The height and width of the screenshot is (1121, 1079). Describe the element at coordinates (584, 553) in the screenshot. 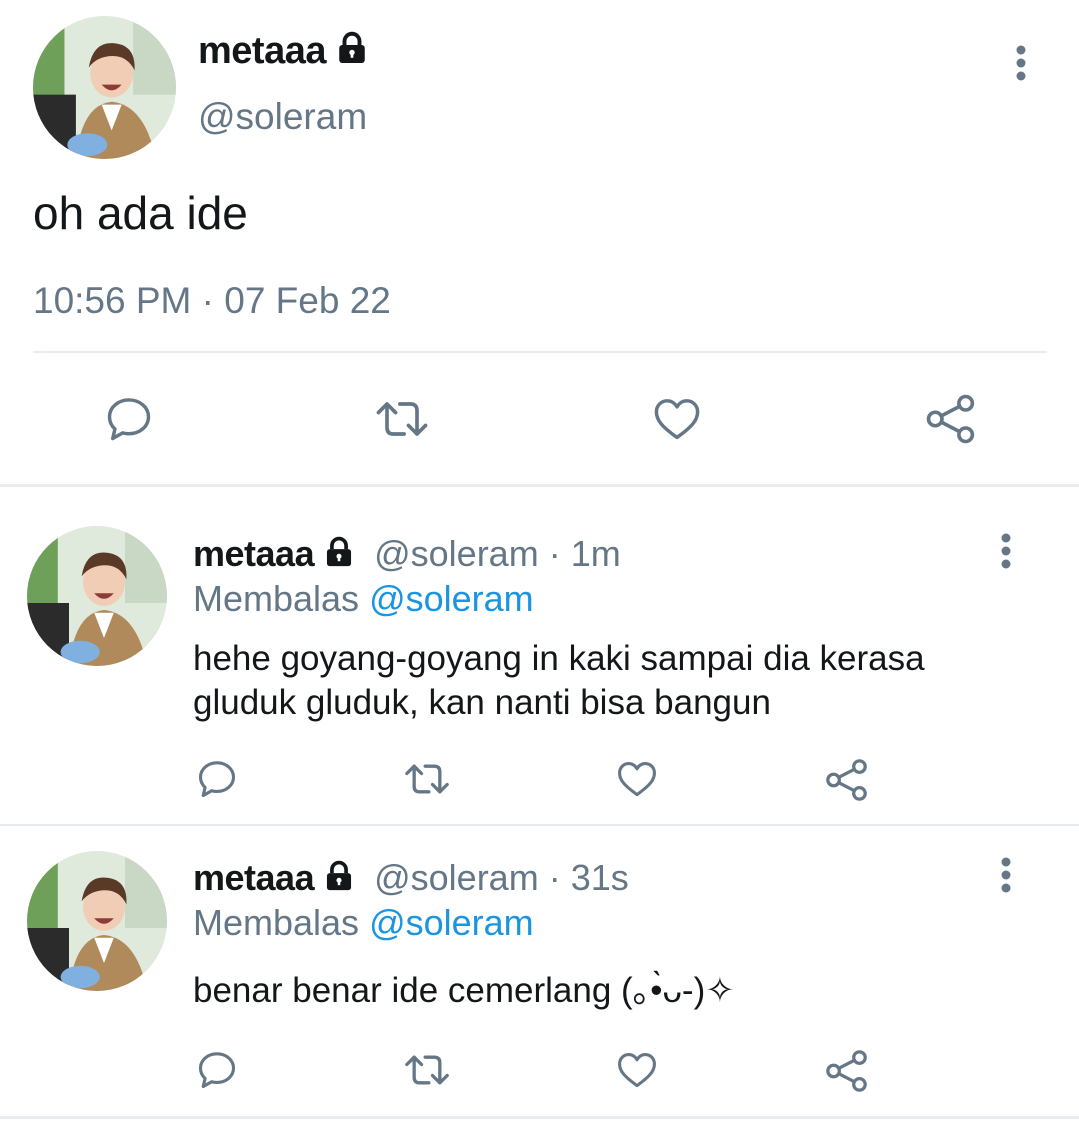

I see `reply-time: · 1m` at that location.